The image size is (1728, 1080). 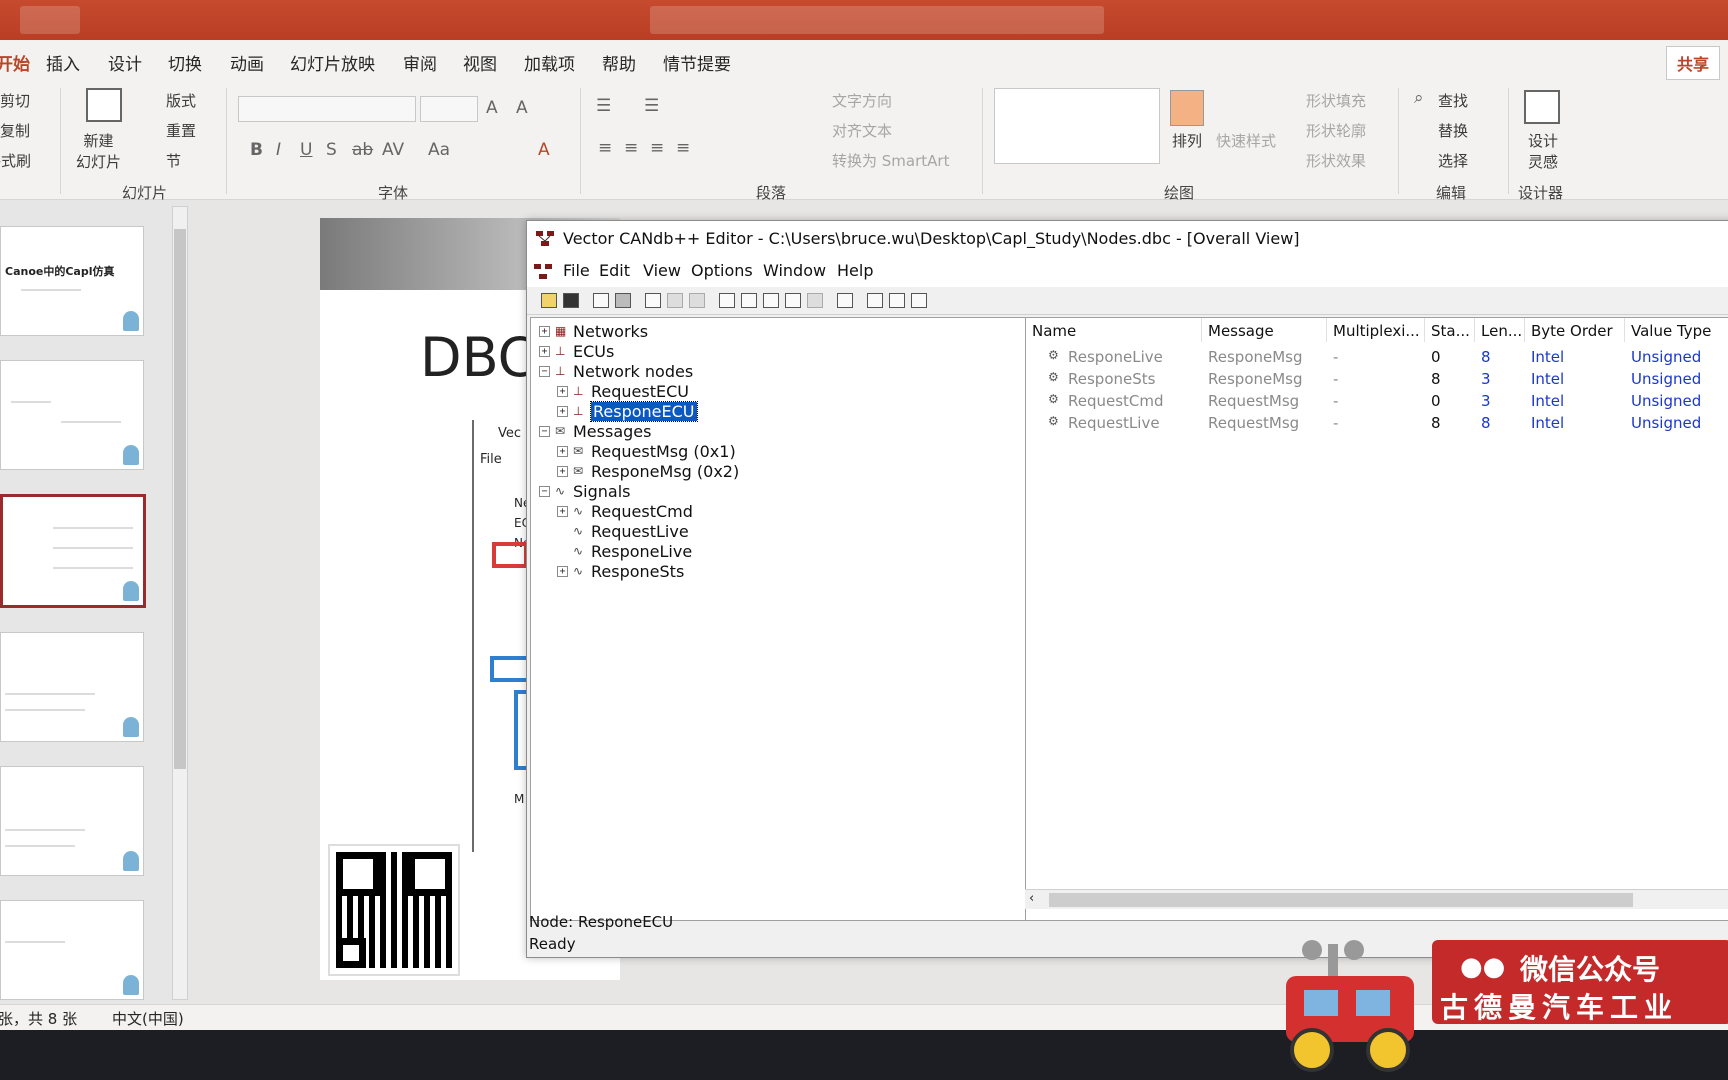 I want to click on table-view-icon, so click(x=793, y=300).